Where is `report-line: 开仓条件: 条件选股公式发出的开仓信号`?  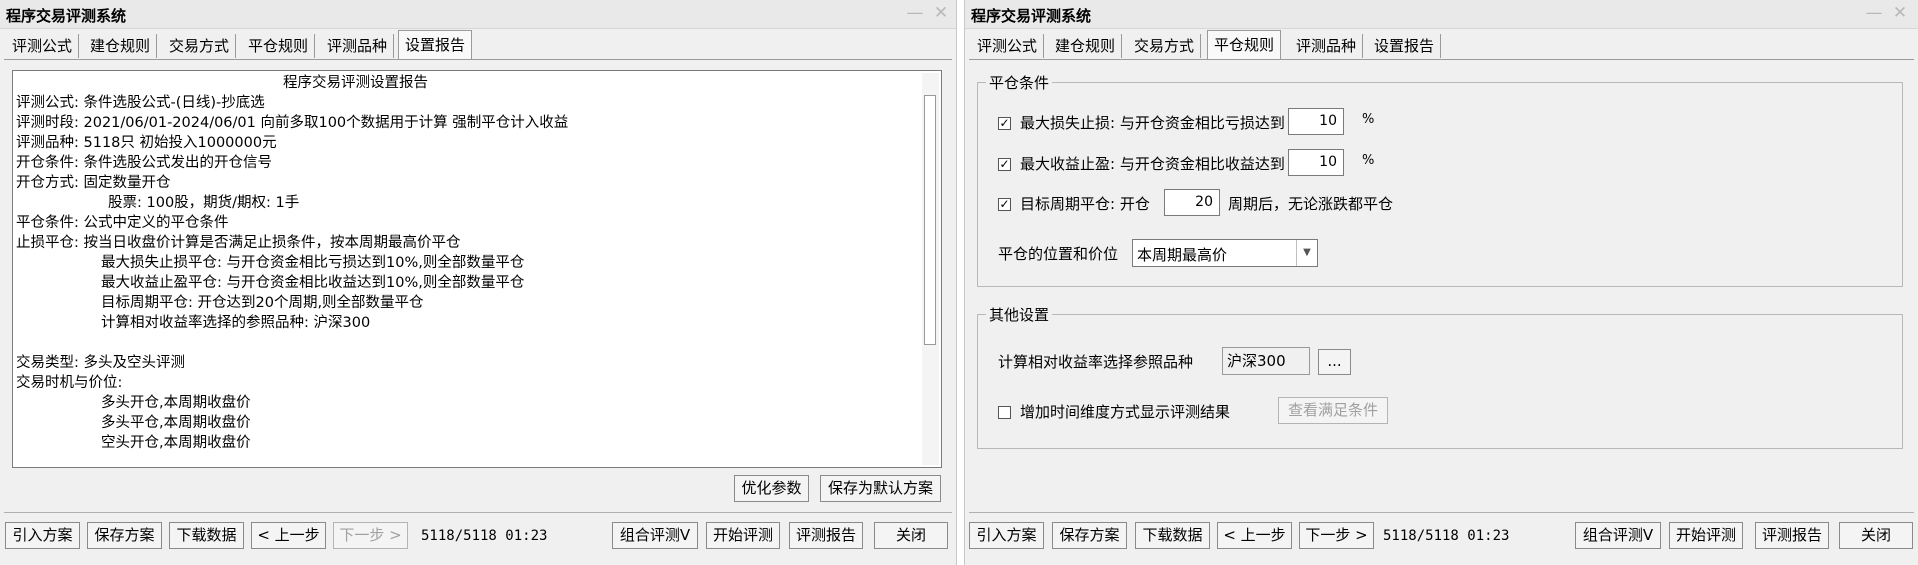 report-line: 开仓条件: 条件选股公式发出的开仓信号 is located at coordinates (144, 163).